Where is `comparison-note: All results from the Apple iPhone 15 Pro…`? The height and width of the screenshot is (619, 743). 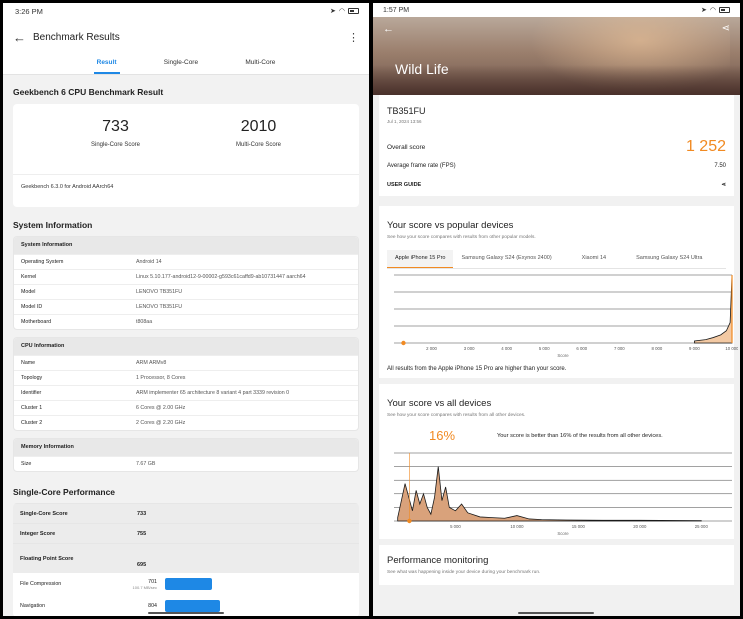
comparison-note: All results from the Apple iPhone 15 Pro… is located at coordinates (477, 369).